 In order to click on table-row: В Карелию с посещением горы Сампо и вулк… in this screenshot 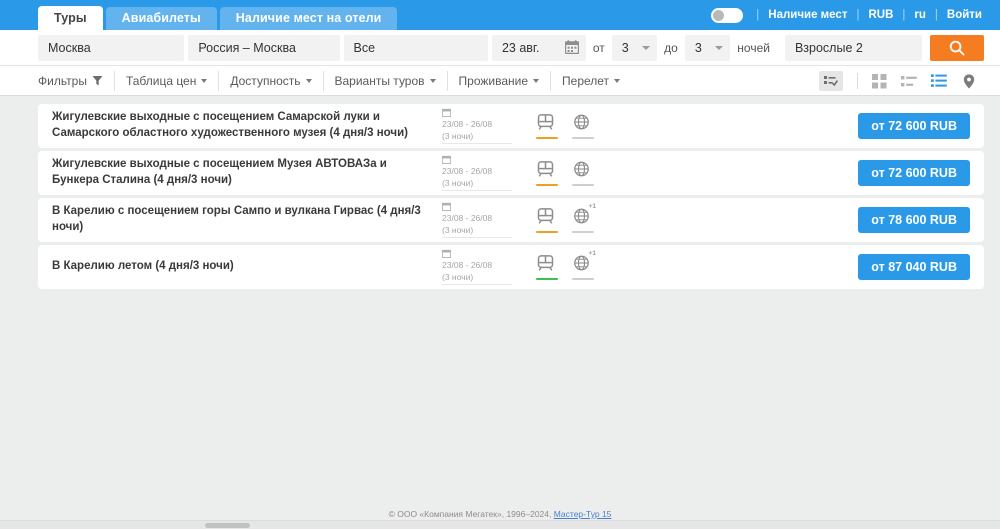, I will do `click(511, 220)`.